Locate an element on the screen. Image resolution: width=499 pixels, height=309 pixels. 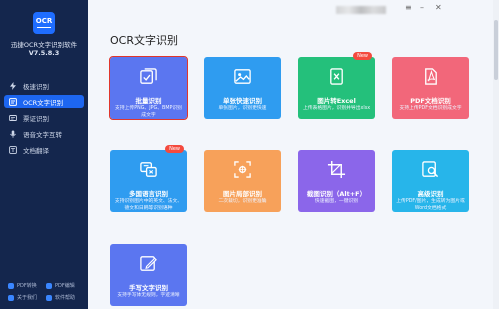
footer-about: 关于我们 is located at coordinates (22, 297).